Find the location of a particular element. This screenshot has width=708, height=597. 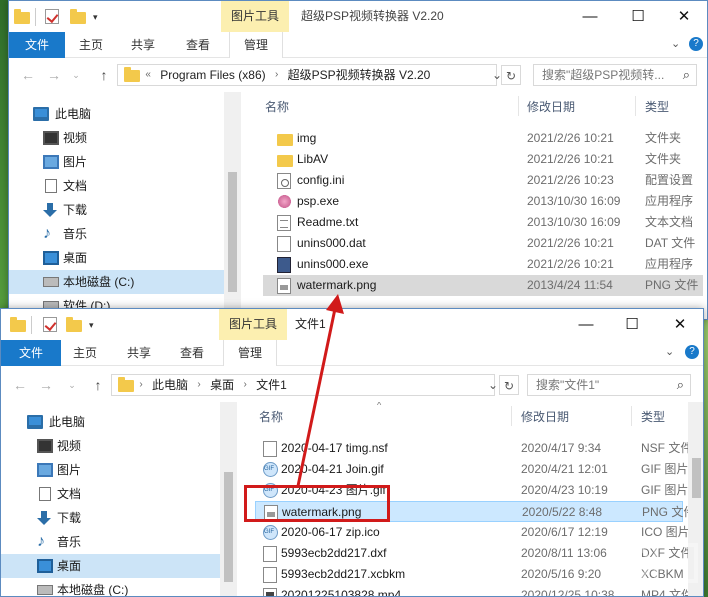

column-headers: 名称 修改日期 类型 is located at coordinates (475, 106).